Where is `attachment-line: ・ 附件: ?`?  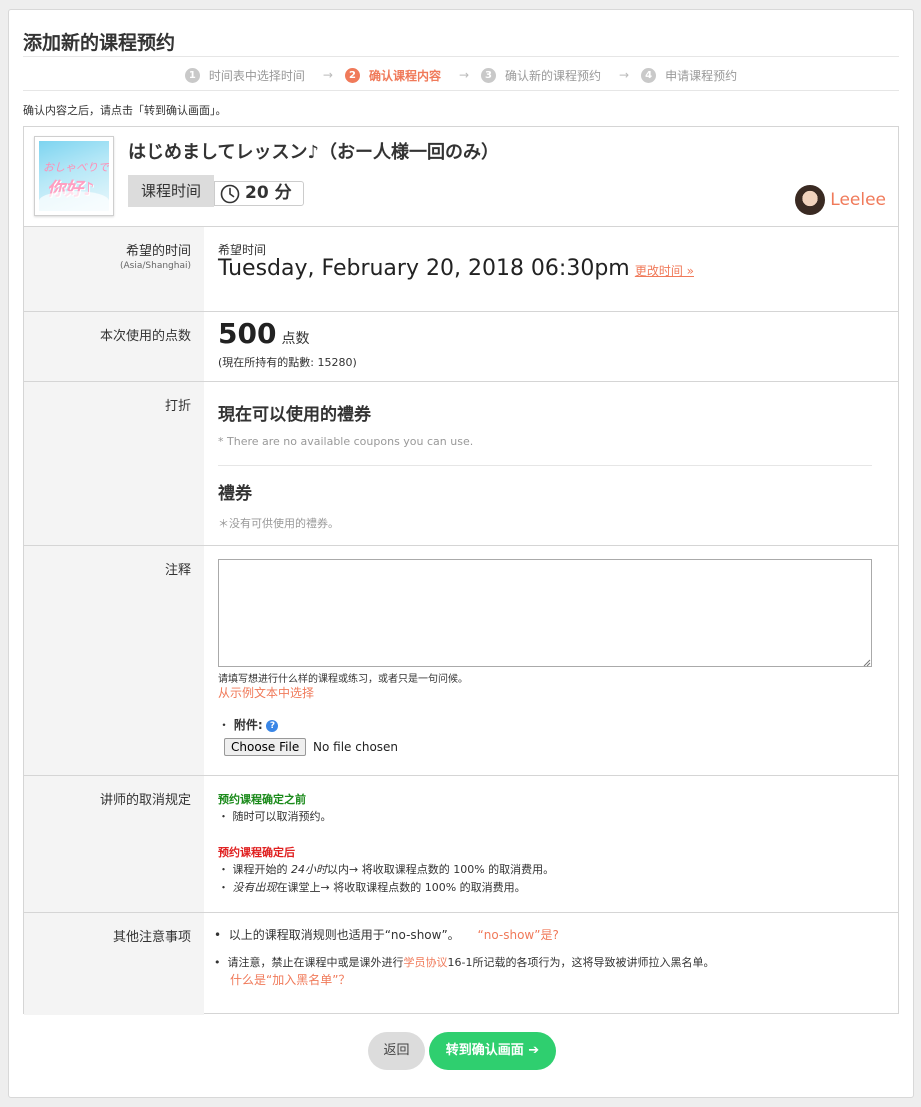 attachment-line: ・ 附件: ? is located at coordinates (248, 724).